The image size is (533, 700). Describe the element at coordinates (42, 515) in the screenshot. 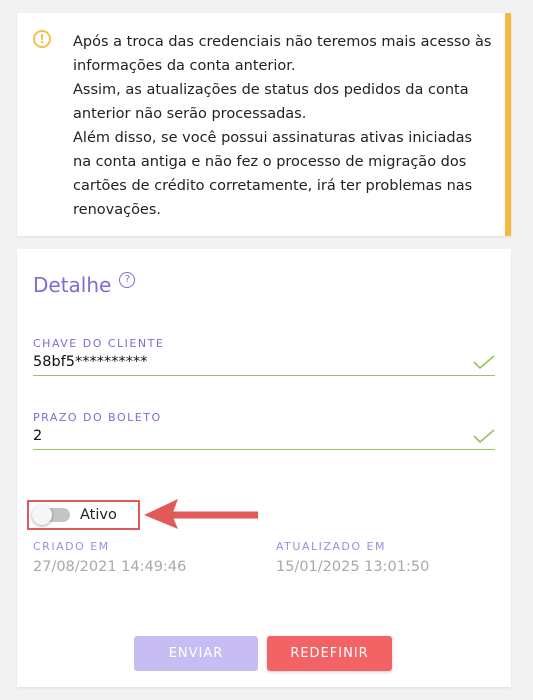

I see `toggle-knob` at that location.